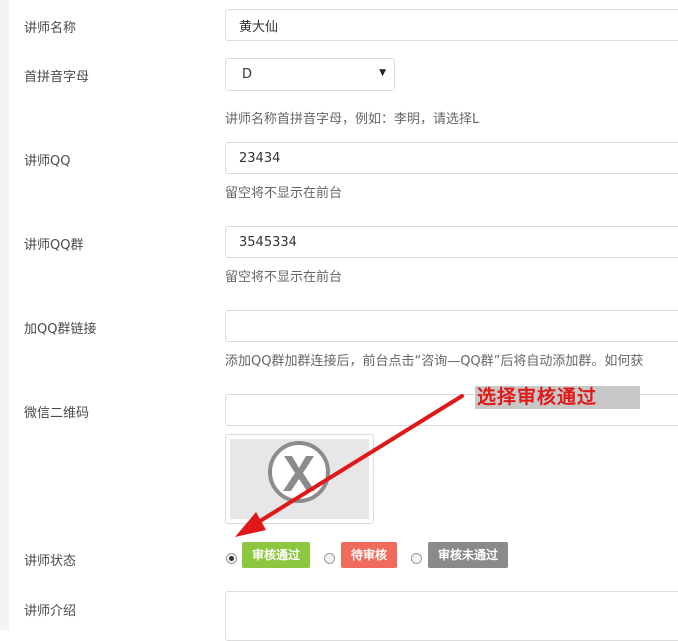 Image resolution: width=678 pixels, height=641 pixels. Describe the element at coordinates (349, 465) in the screenshot. I see `red-arrow-icon` at that location.